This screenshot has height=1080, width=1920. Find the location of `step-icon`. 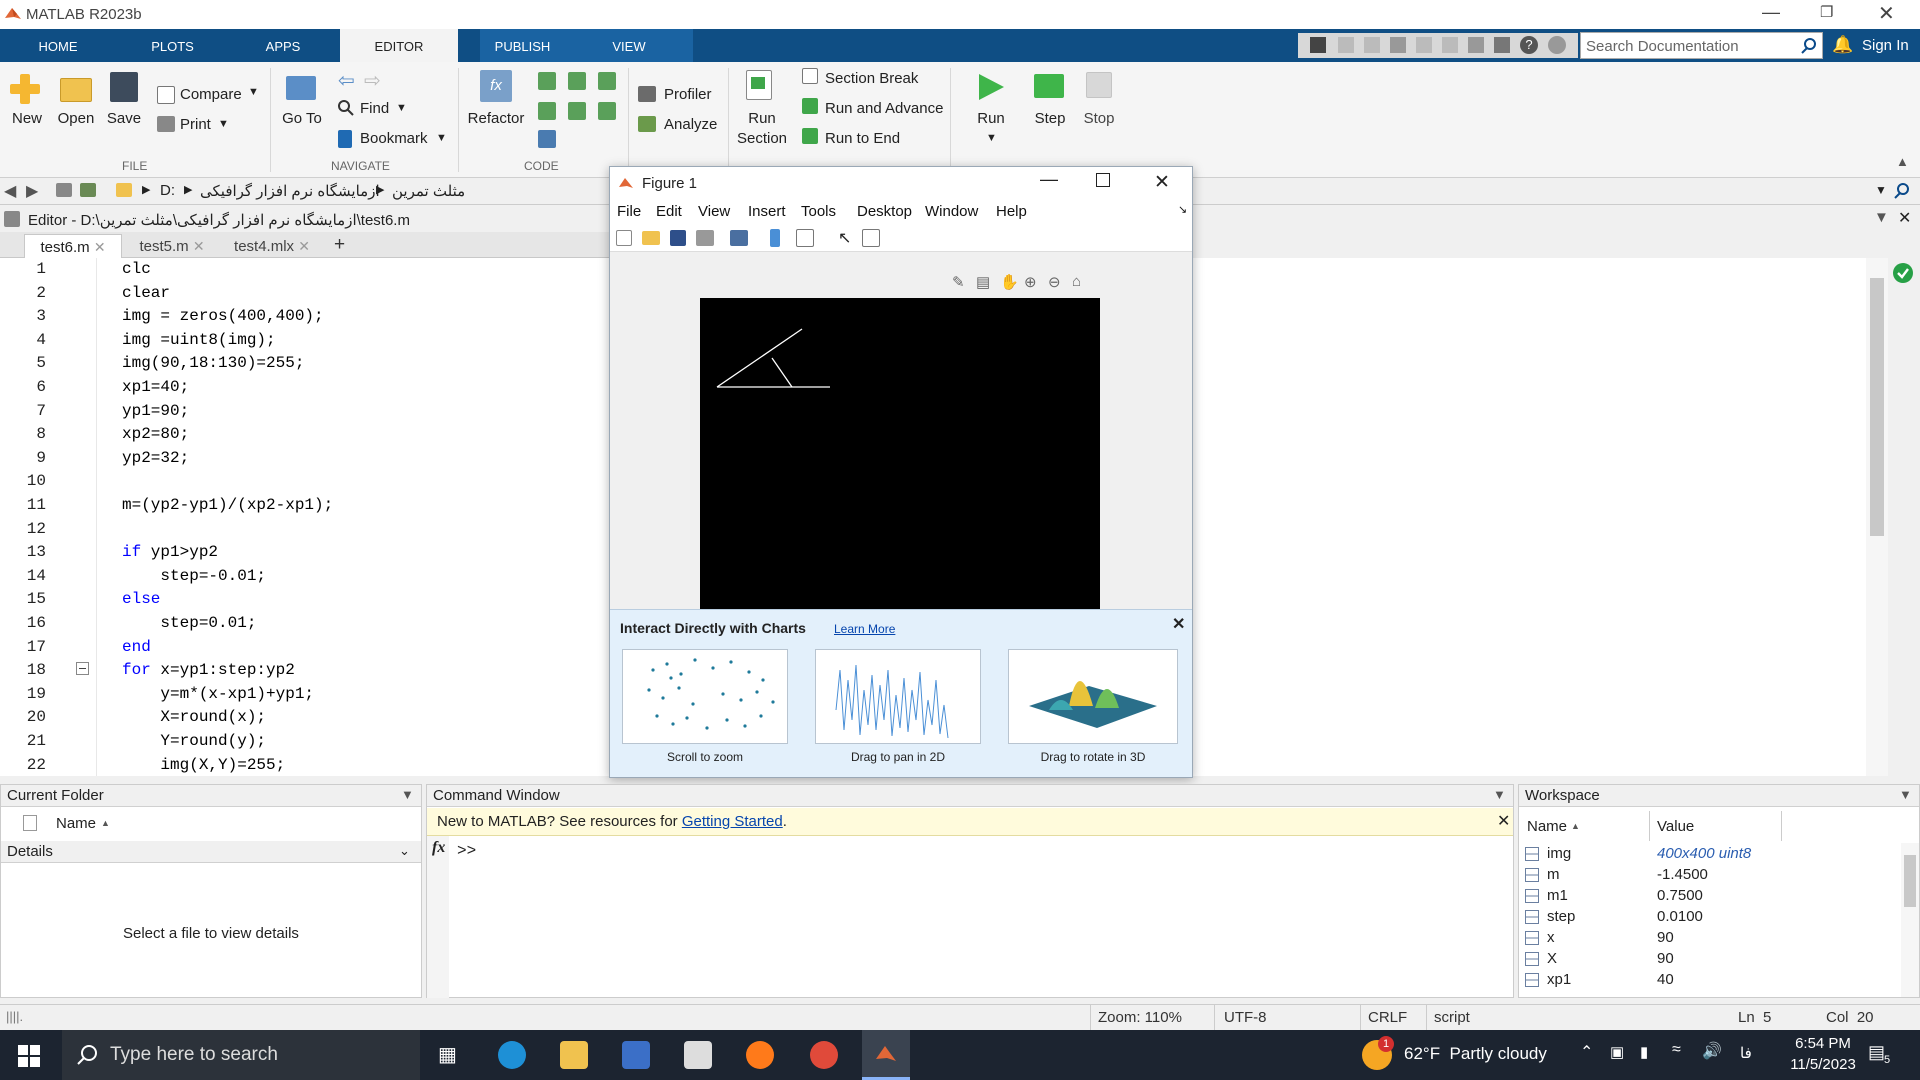

step-icon is located at coordinates (1049, 86).